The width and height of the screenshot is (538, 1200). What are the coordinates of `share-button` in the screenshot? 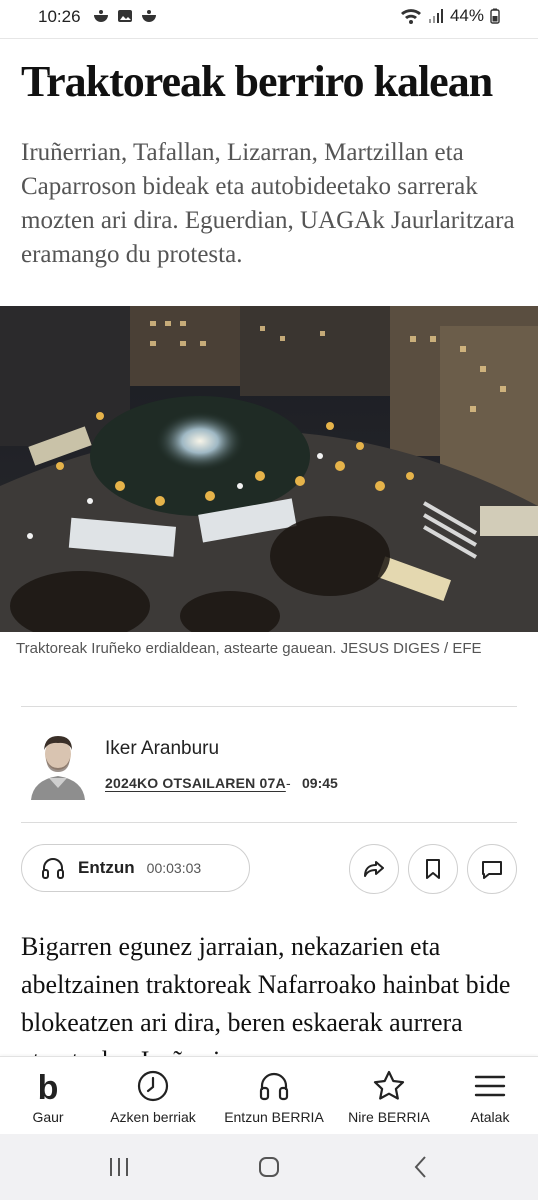 It's located at (374, 869).